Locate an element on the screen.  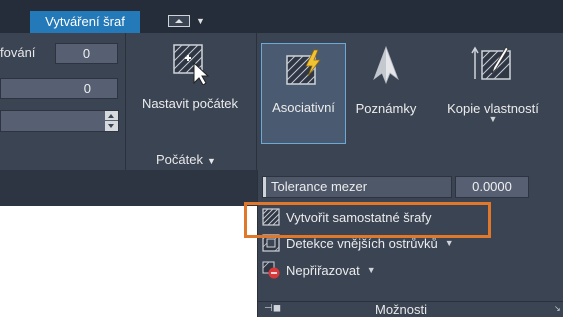
annotative-icon is located at coordinates (386, 65).